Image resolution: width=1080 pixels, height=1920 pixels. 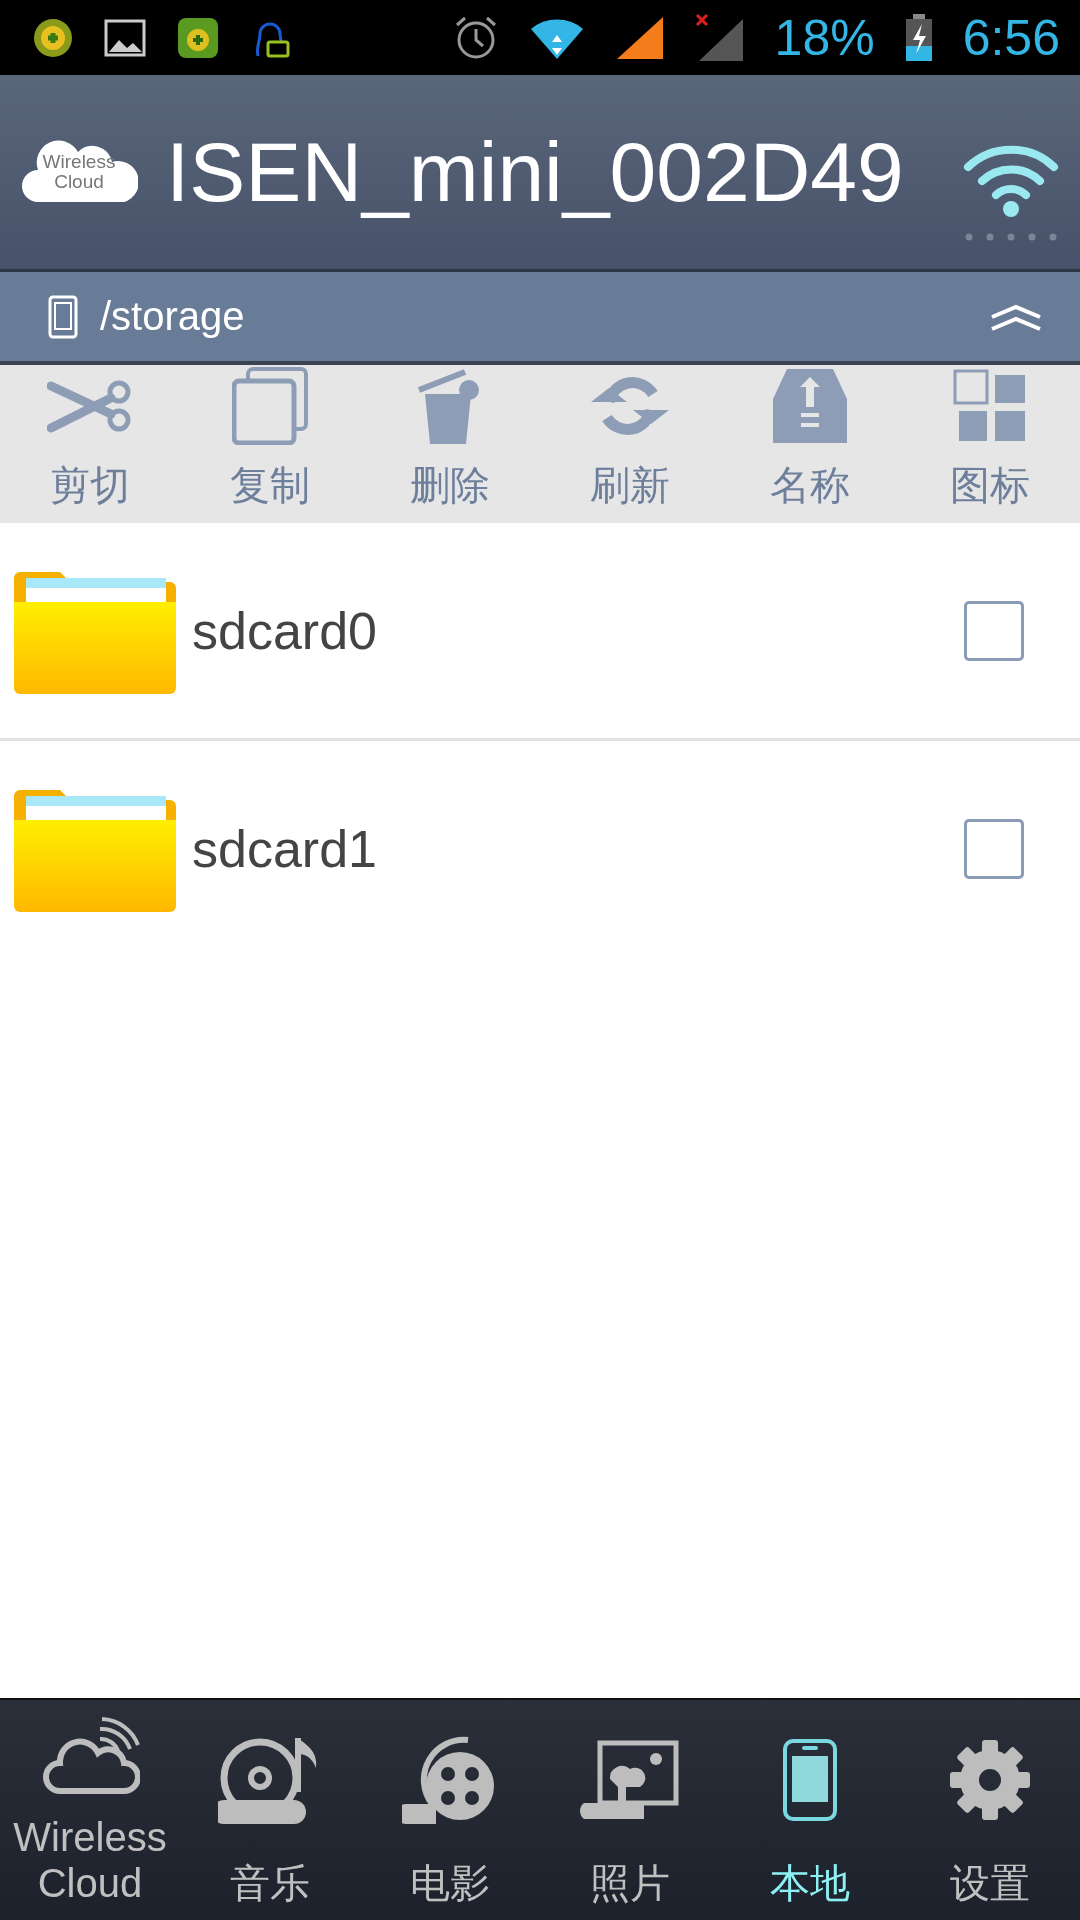 I want to click on collapse-icon, so click(x=1016, y=316).